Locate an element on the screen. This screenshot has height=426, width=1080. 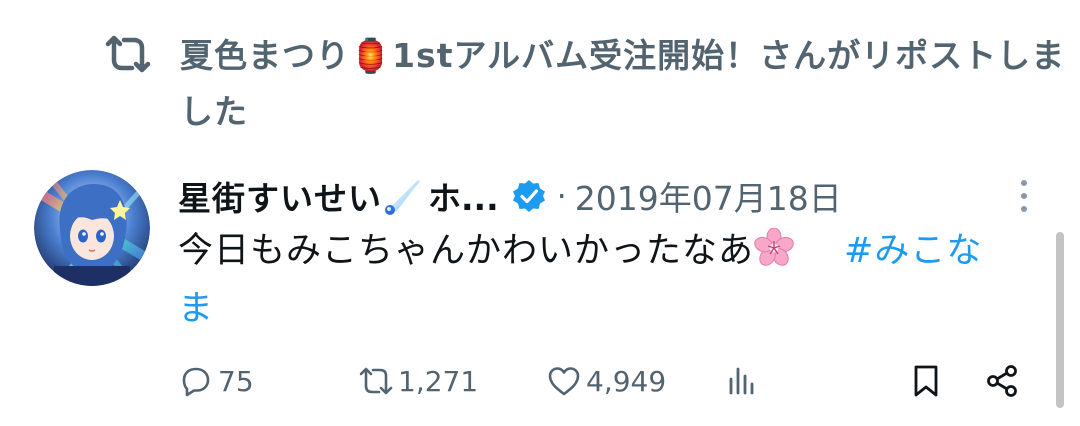
tweet-text: 今日もみこちゃんかわいかったなあ is located at coordinates (466, 251).